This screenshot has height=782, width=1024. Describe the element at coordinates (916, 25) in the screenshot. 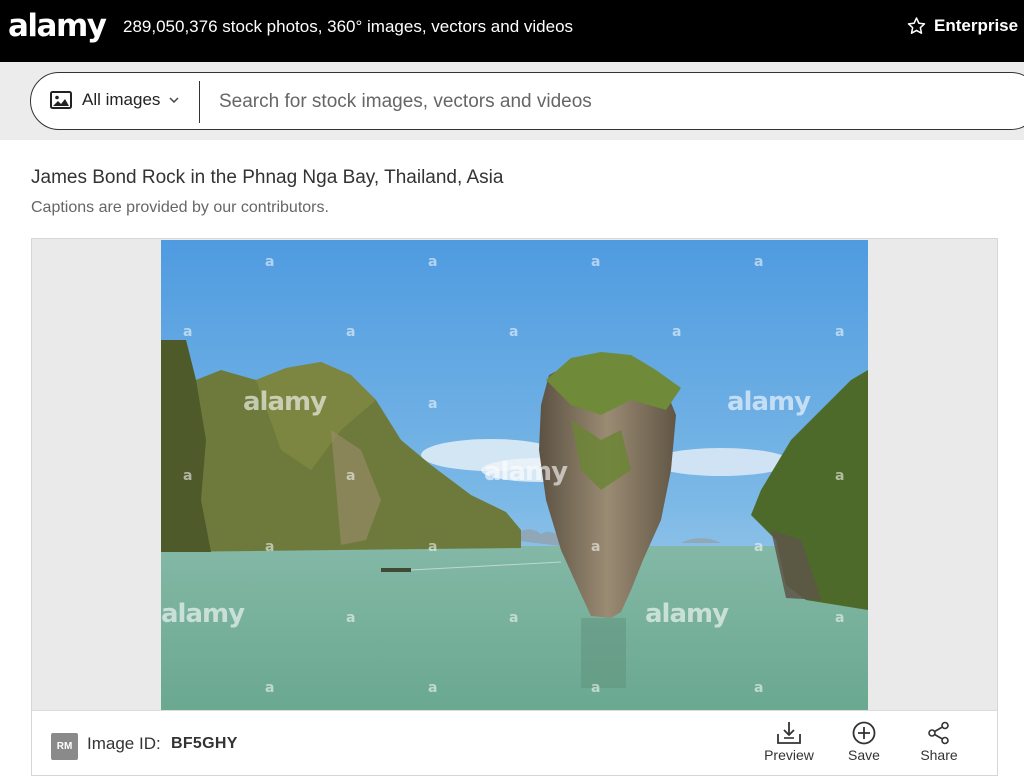

I see `star-icon` at that location.